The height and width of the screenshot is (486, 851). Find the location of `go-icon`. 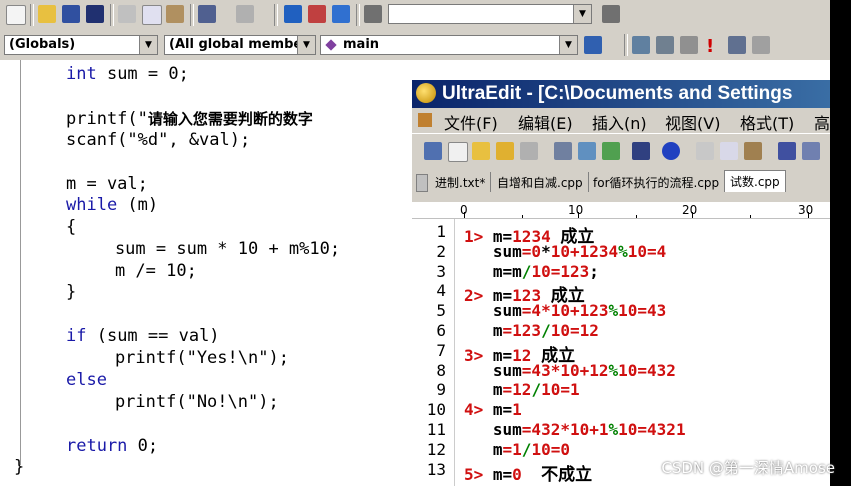

go-icon is located at coordinates (737, 45).